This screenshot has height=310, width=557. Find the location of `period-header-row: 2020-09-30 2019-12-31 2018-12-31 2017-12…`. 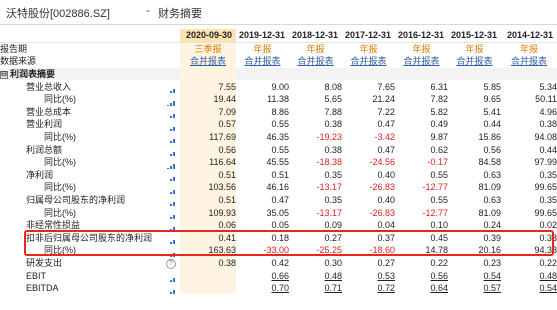

period-header-row: 2020-09-30 2019-12-31 2018-12-31 2017-12… is located at coordinates (278, 36).